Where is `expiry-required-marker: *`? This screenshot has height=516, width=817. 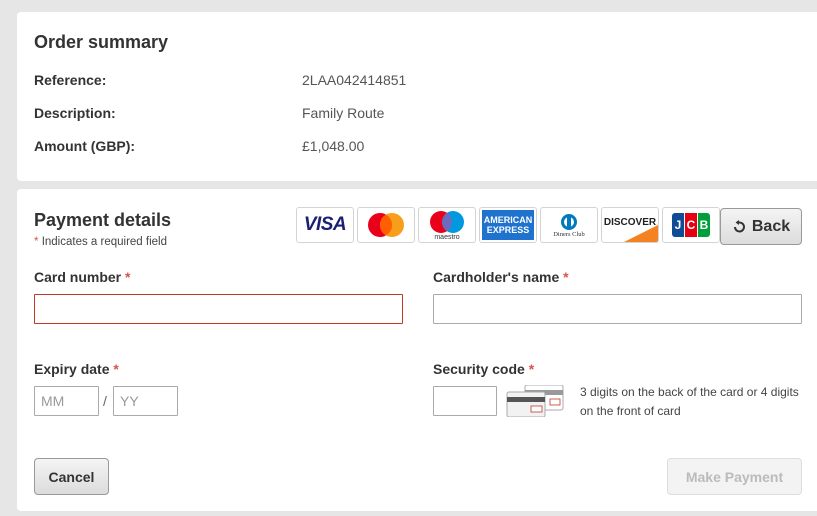 expiry-required-marker: * is located at coordinates (116, 369).